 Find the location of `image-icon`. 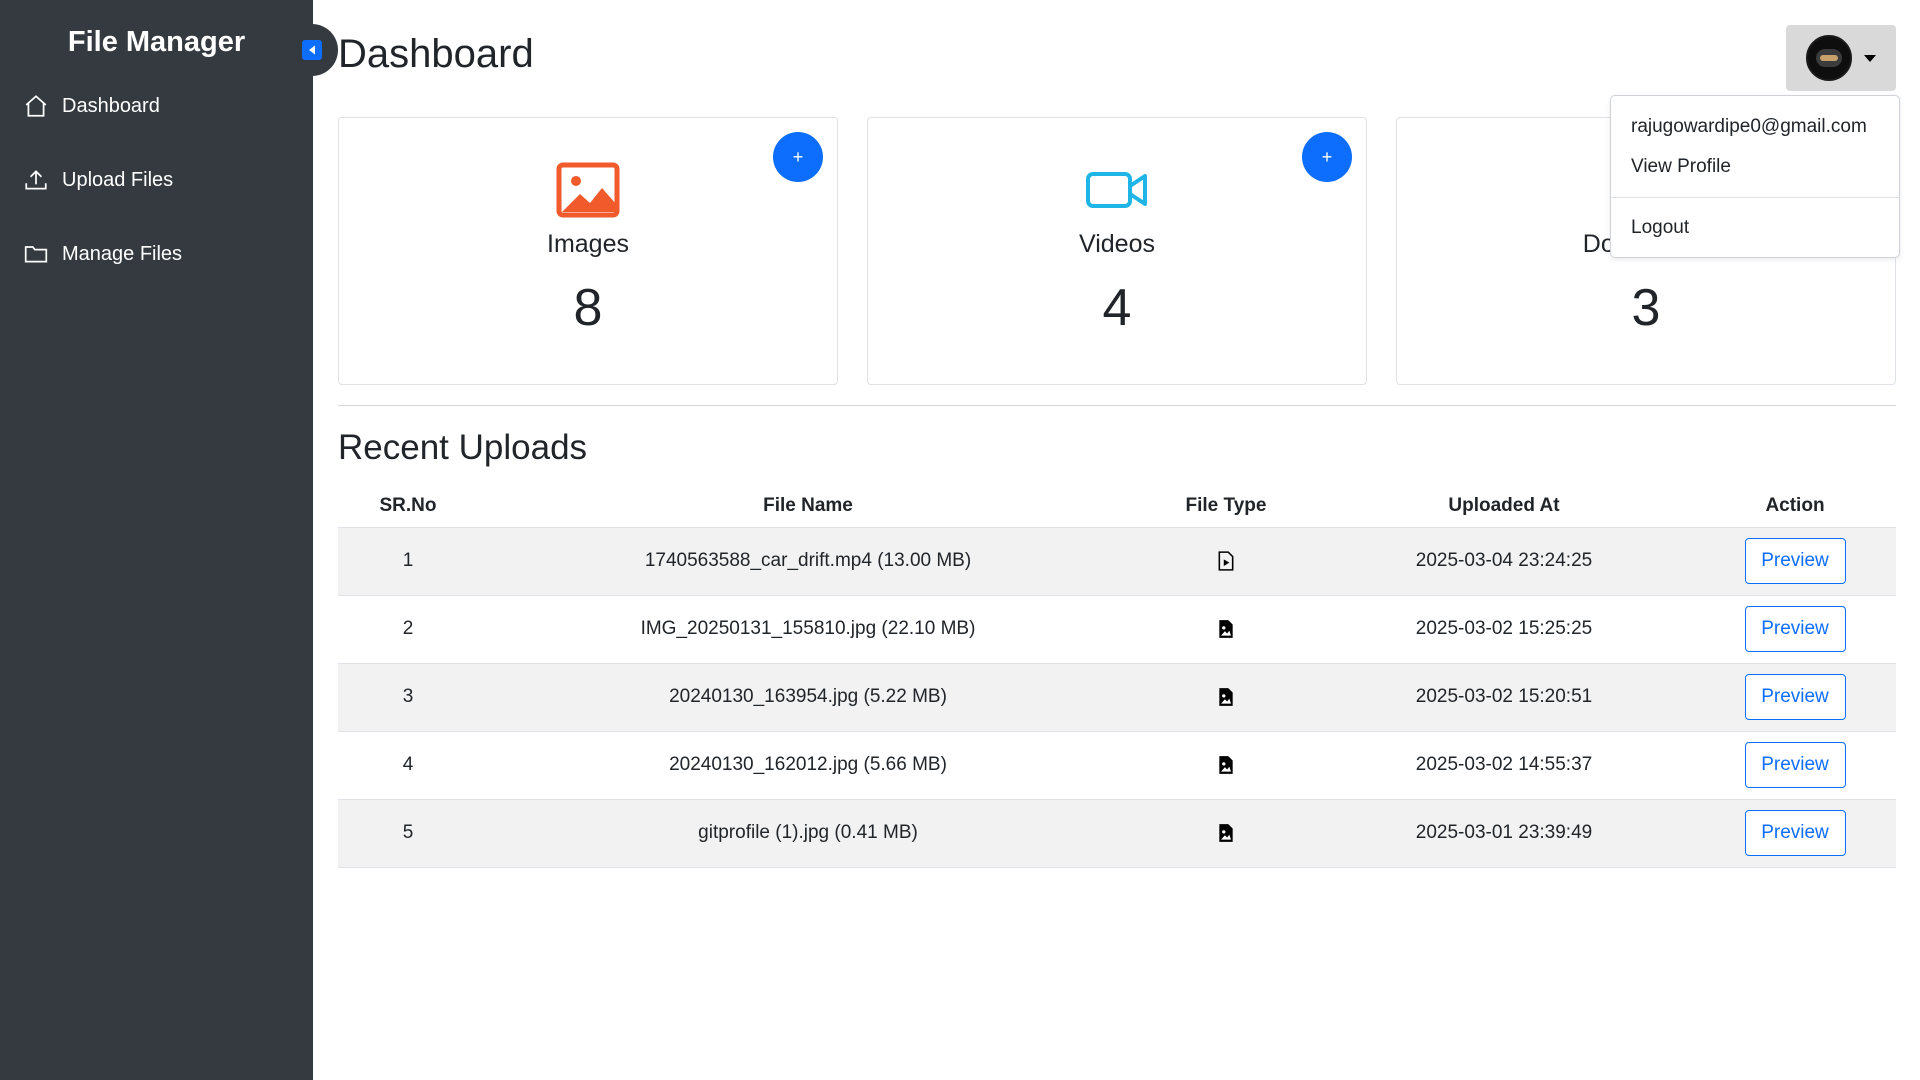

image-icon is located at coordinates (588, 190).